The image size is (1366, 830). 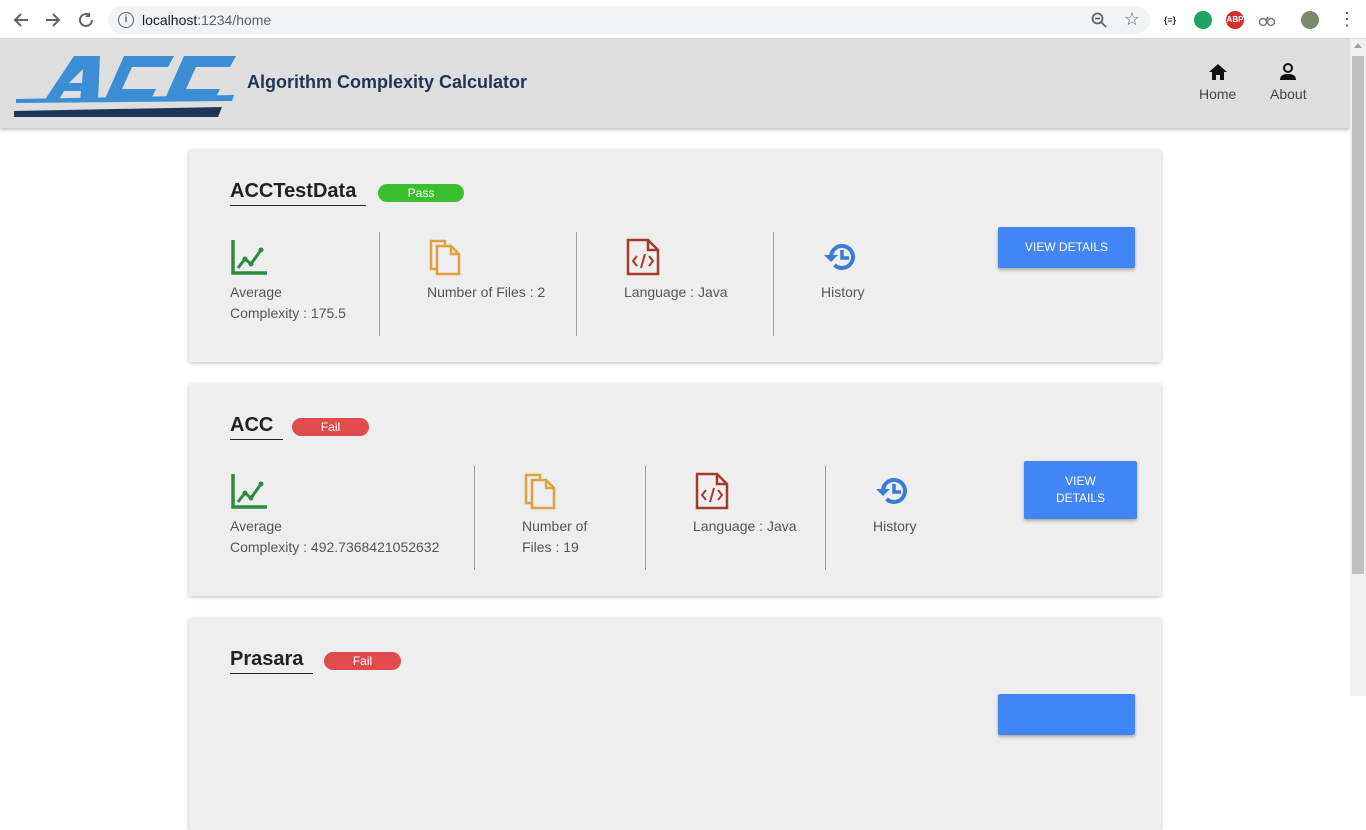 What do you see at coordinates (1080, 498) in the screenshot?
I see `view-details-label: DETAILS` at bounding box center [1080, 498].